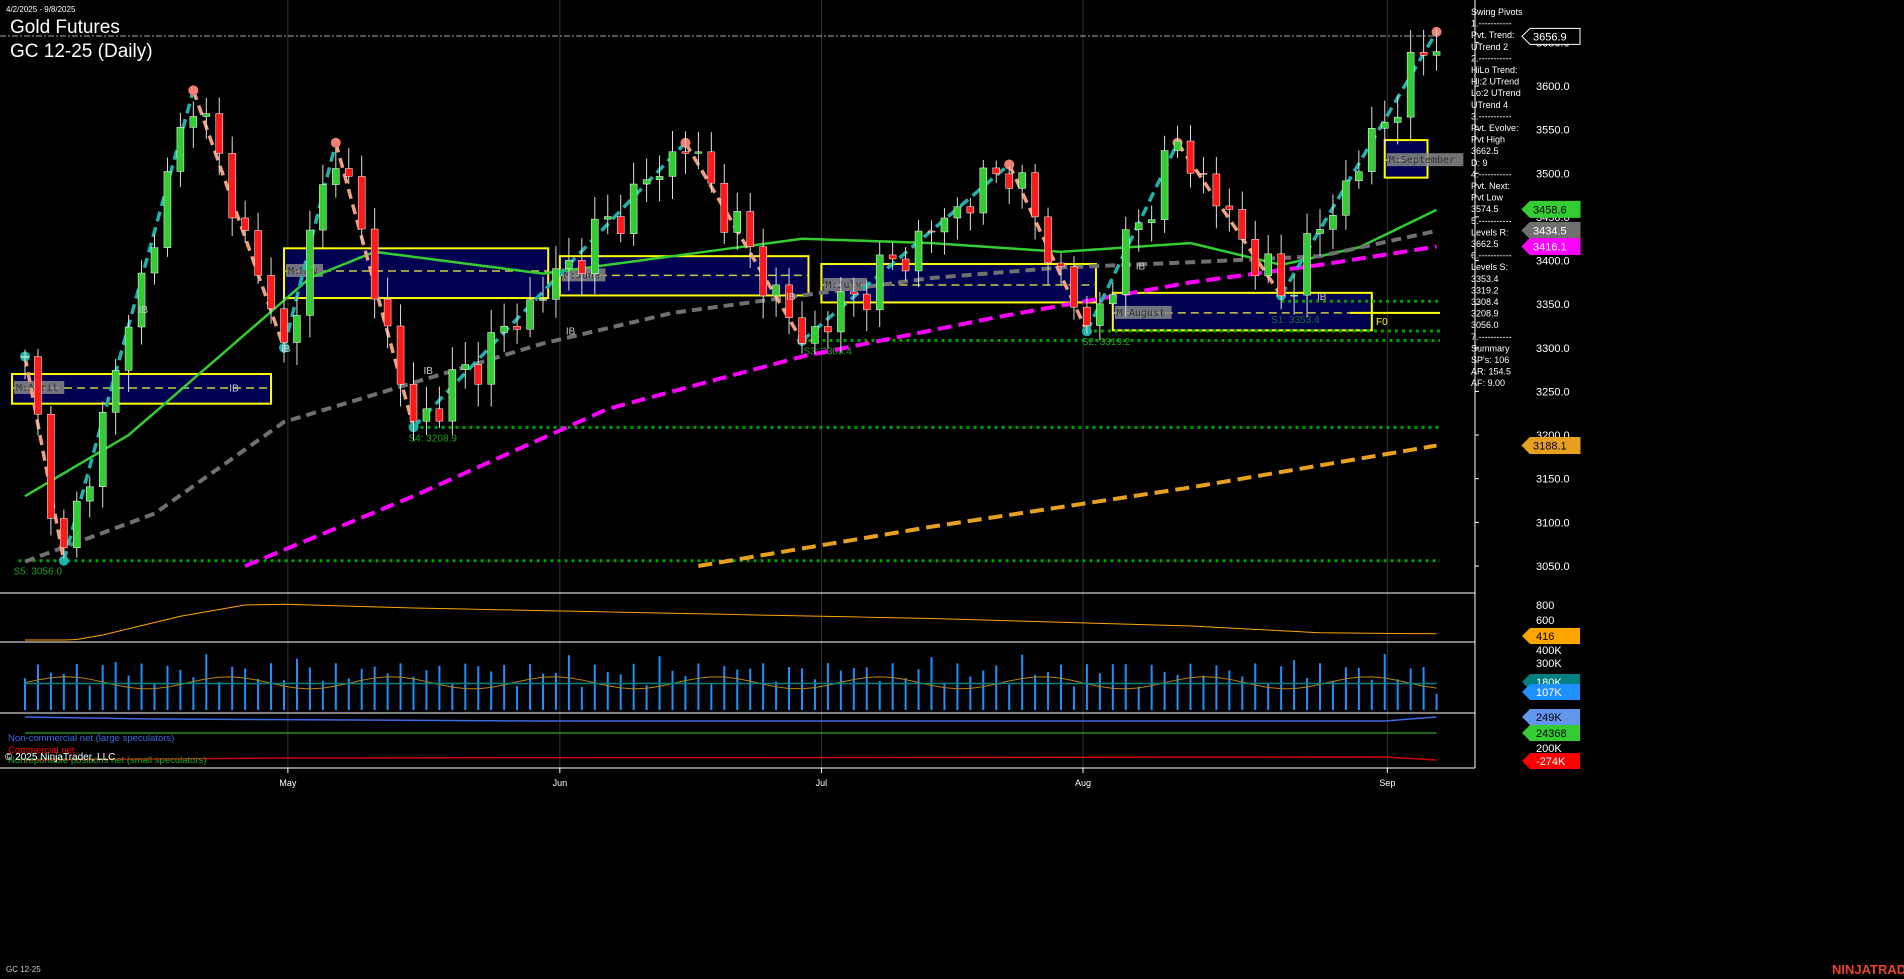  I want to click on info-line: 3574.5, so click(1485, 209).